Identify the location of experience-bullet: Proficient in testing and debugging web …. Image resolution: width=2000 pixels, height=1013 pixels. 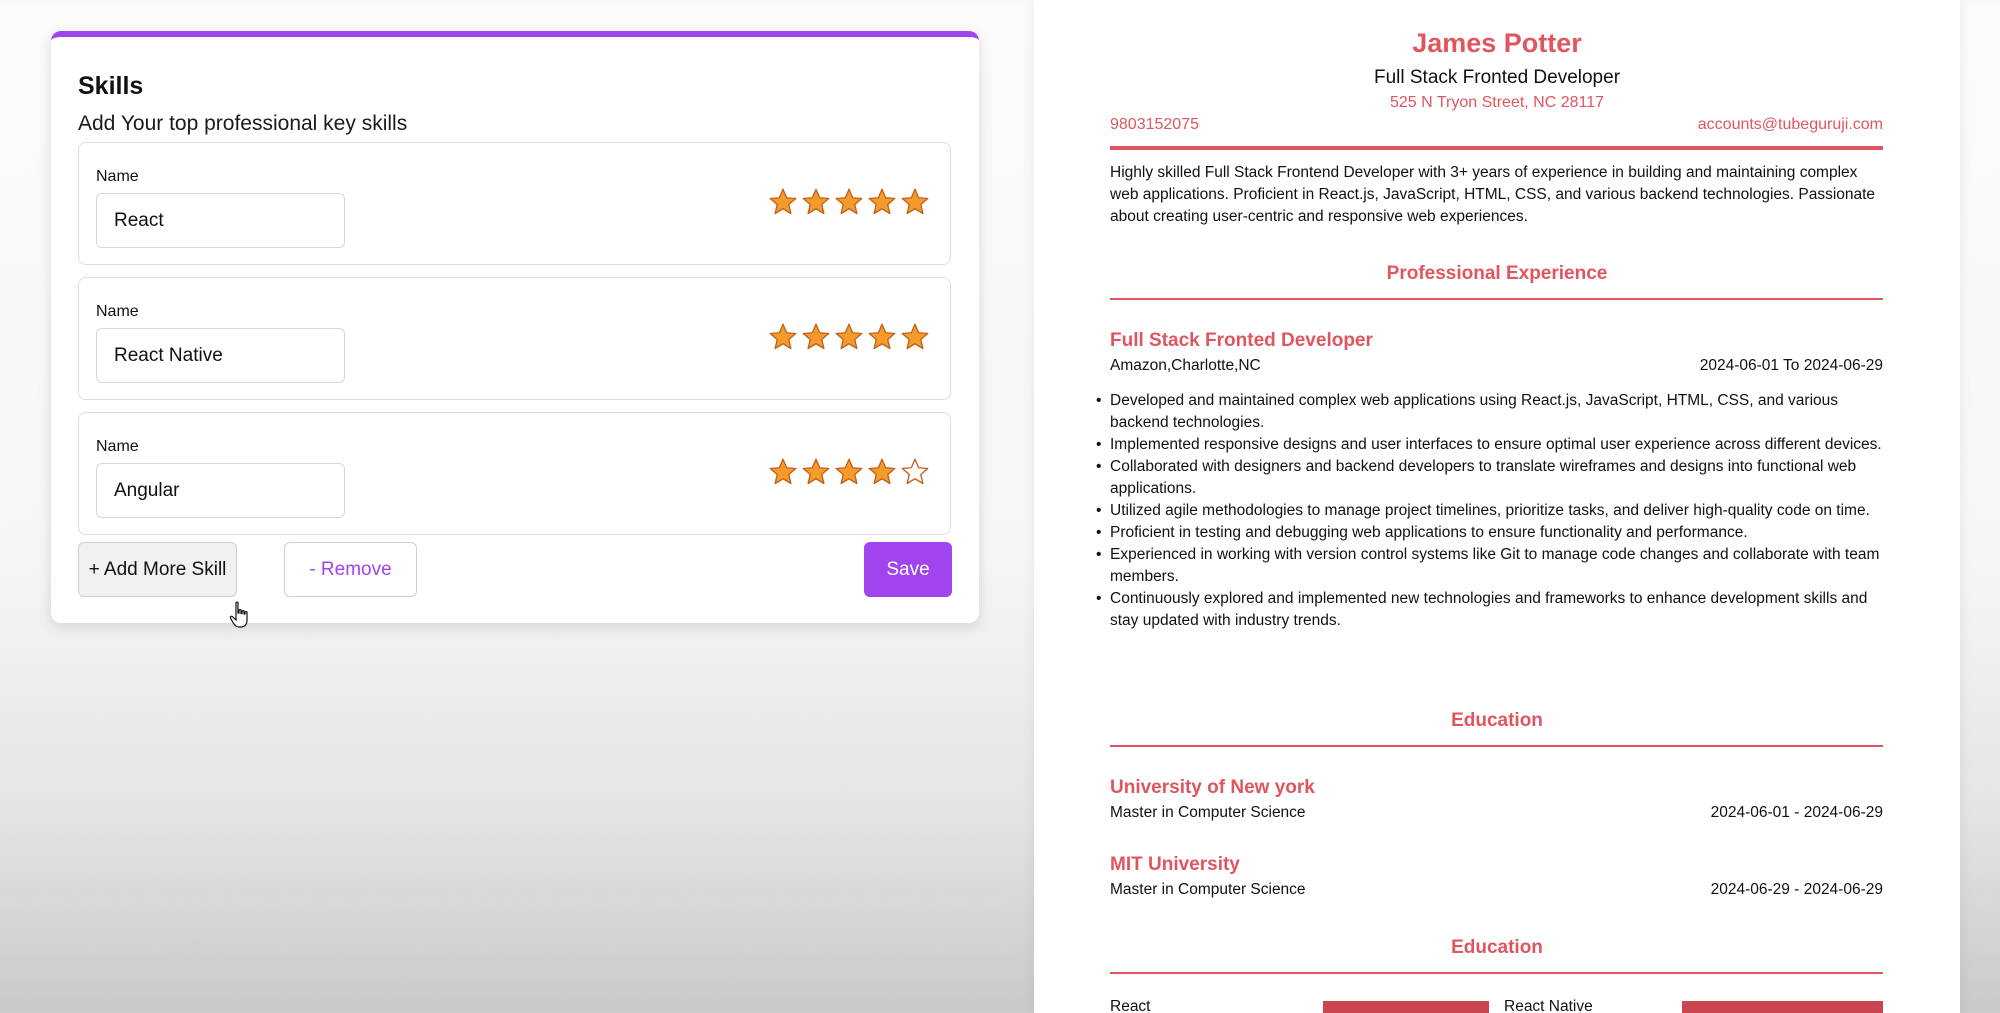
(1489, 533).